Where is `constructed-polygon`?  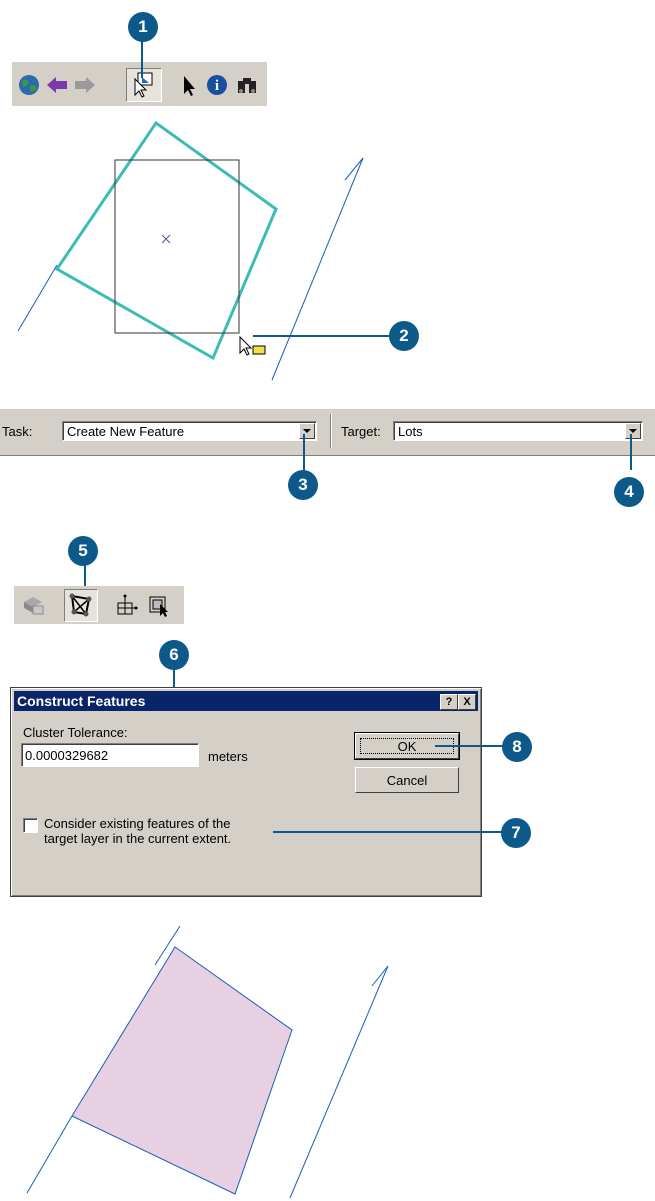 constructed-polygon is located at coordinates (182, 1070).